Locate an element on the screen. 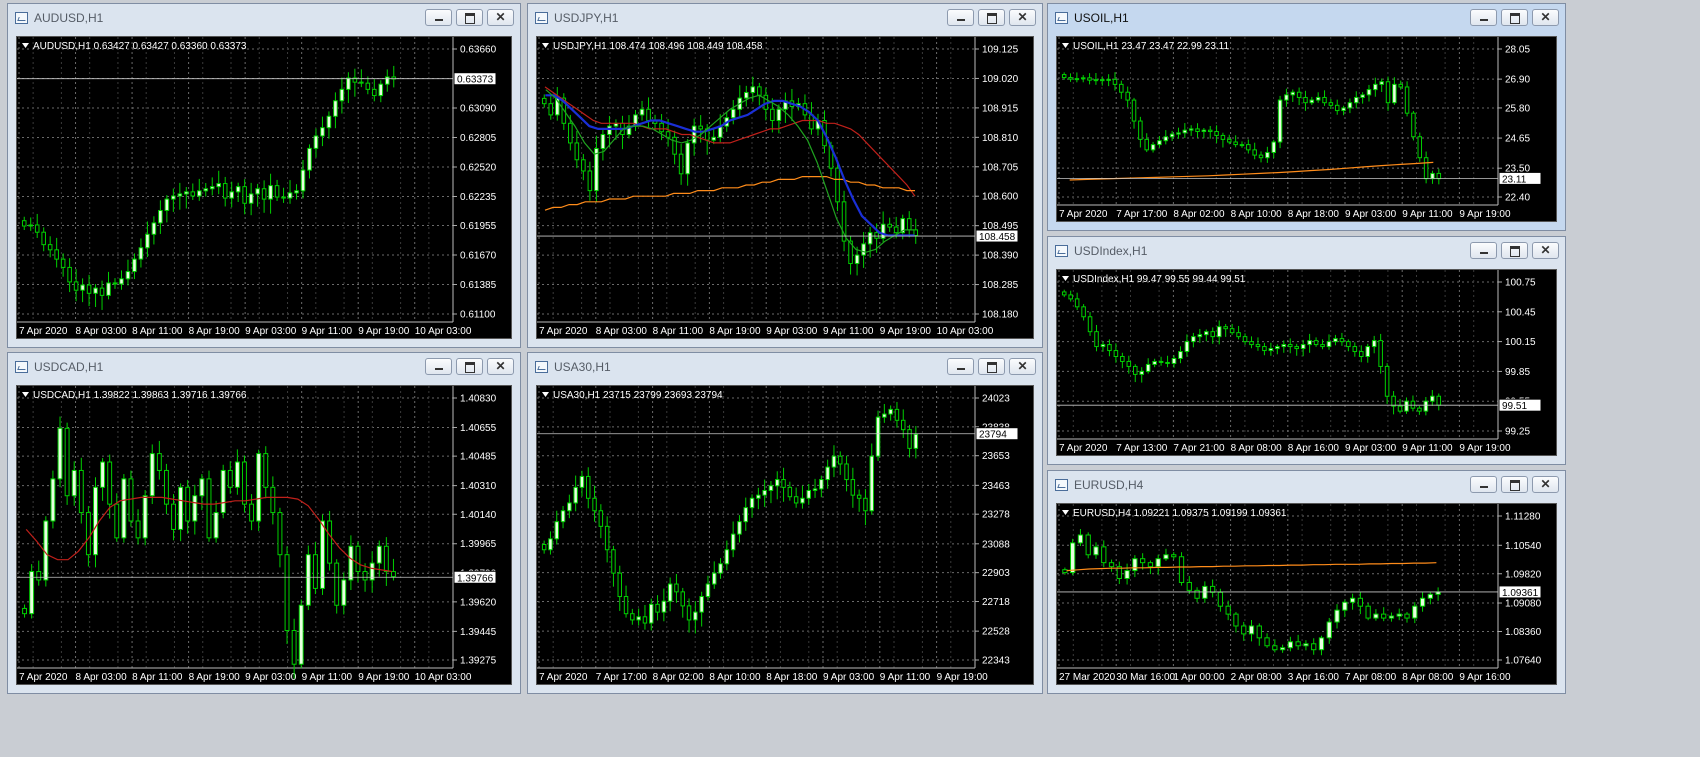  y-tick-label: 99.85 is located at coordinates (1517, 372).